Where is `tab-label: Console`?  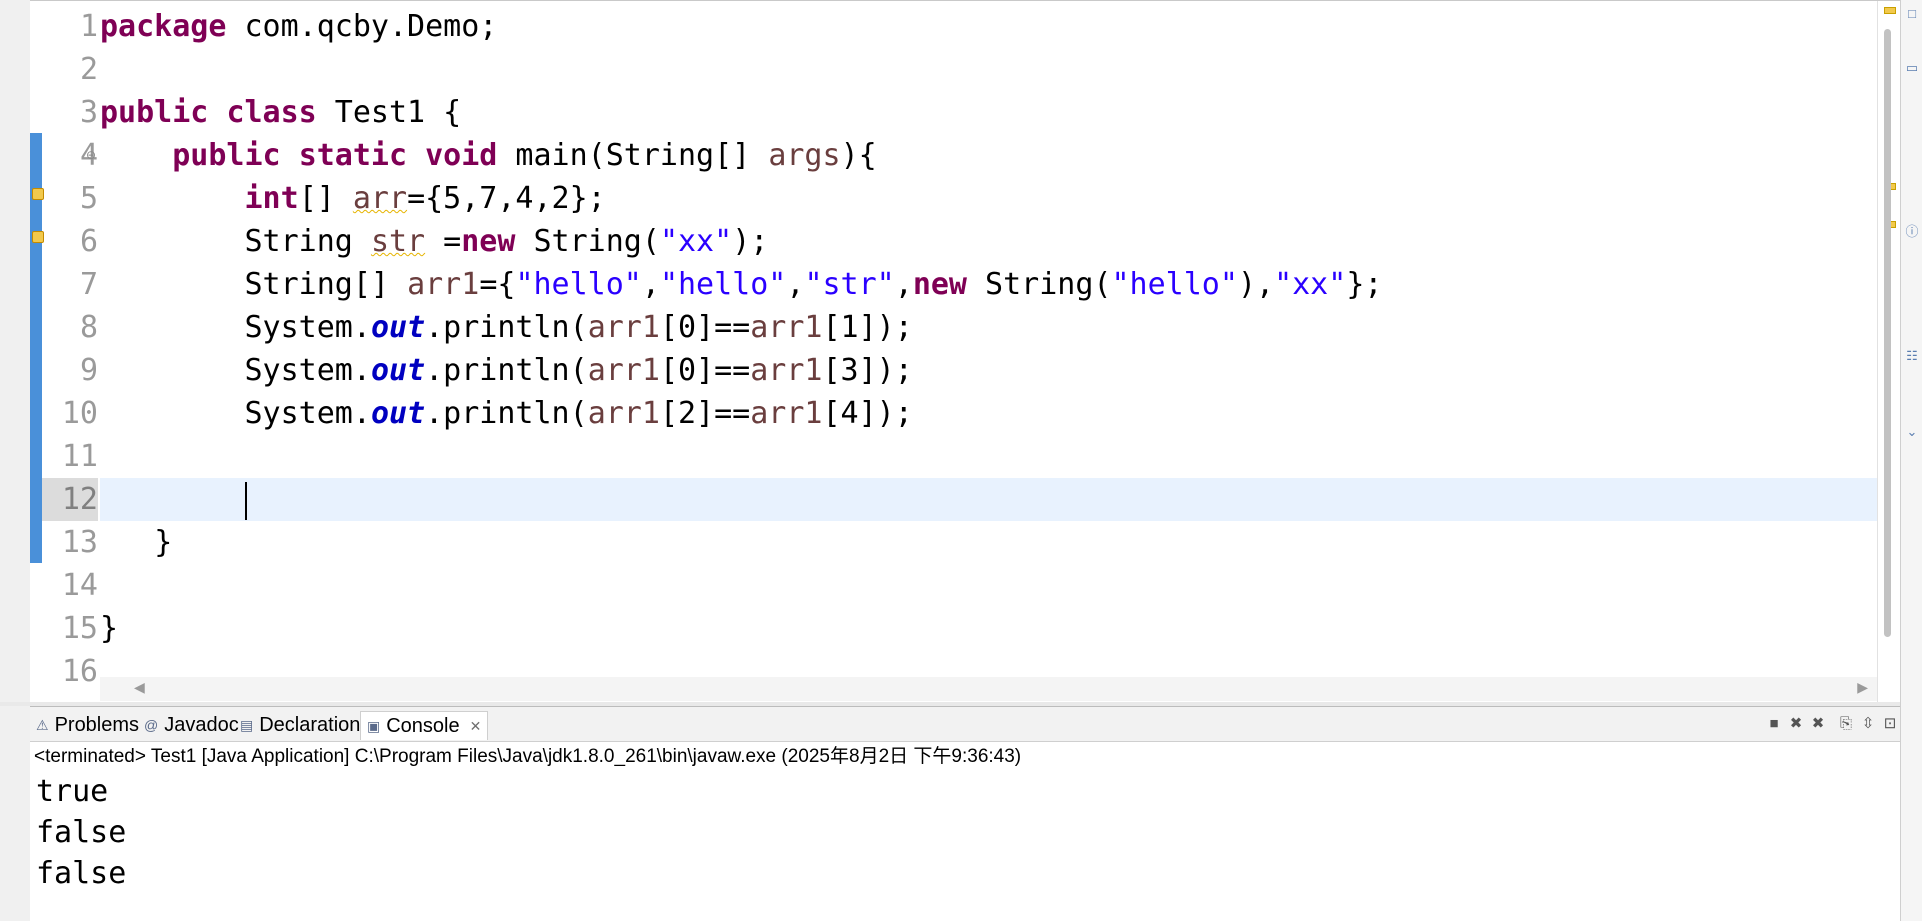
tab-label: Console is located at coordinates (423, 726).